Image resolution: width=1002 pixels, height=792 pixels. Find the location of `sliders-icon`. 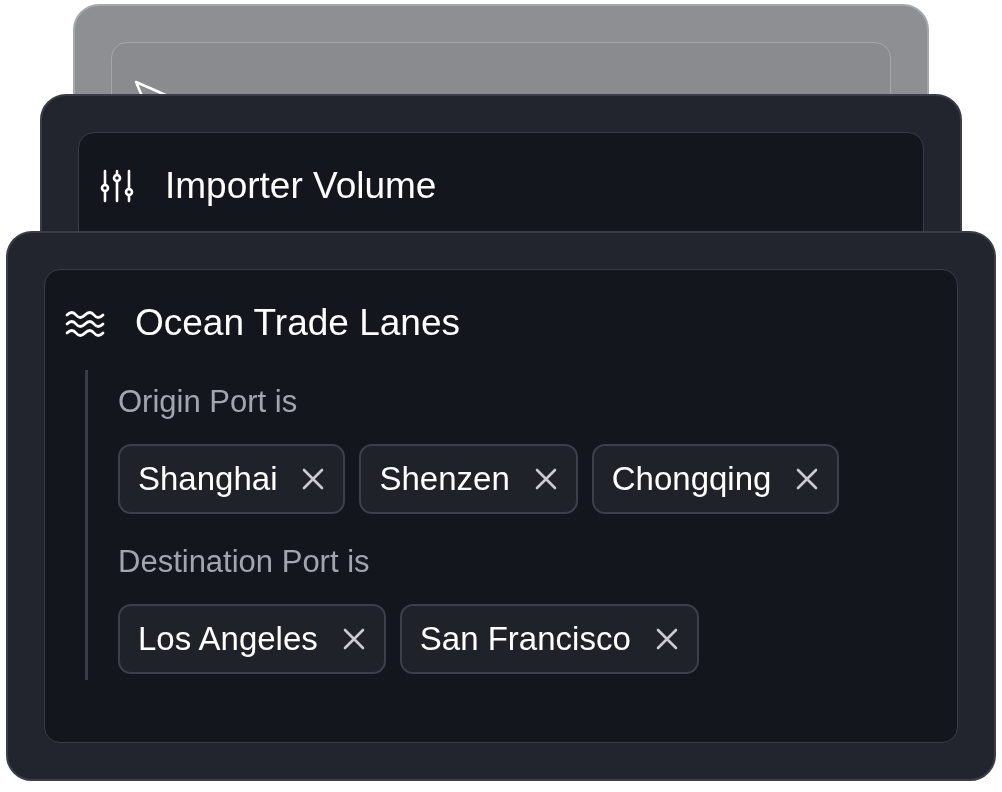

sliders-icon is located at coordinates (117, 186).